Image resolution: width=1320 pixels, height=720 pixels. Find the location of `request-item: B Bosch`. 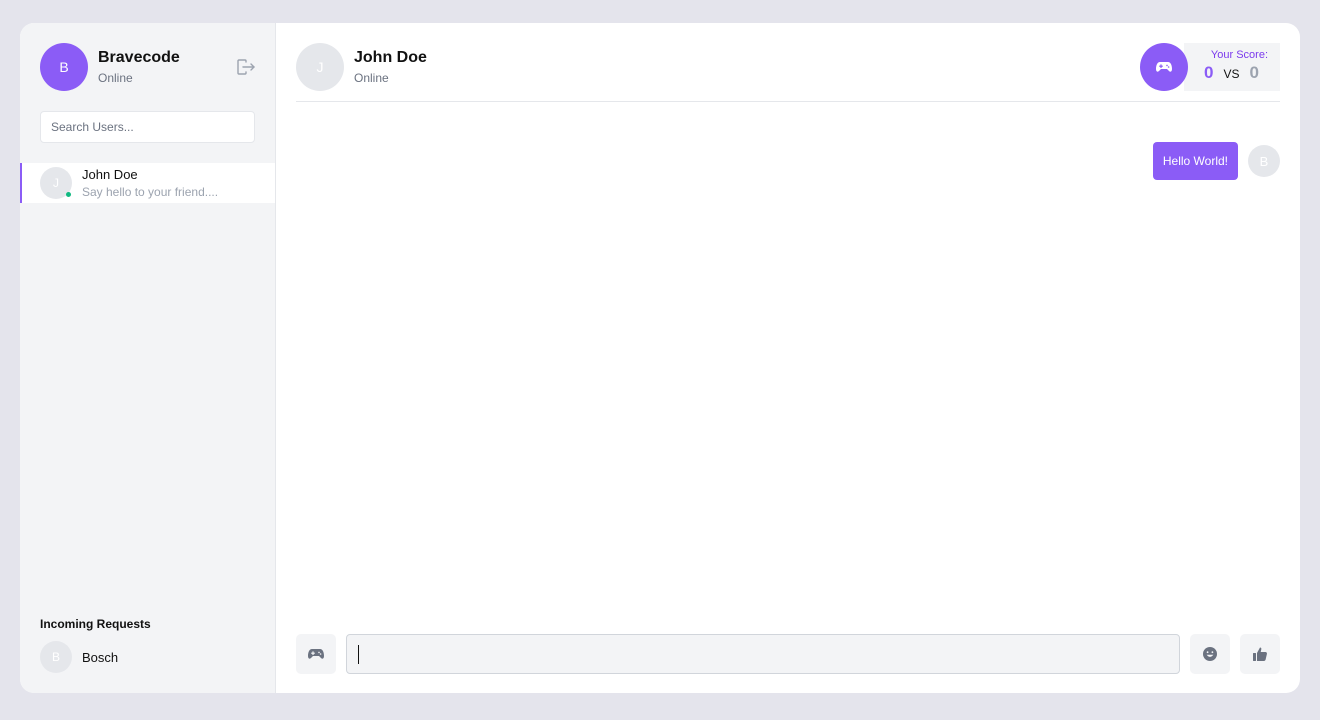

request-item: B Bosch is located at coordinates (79, 657).